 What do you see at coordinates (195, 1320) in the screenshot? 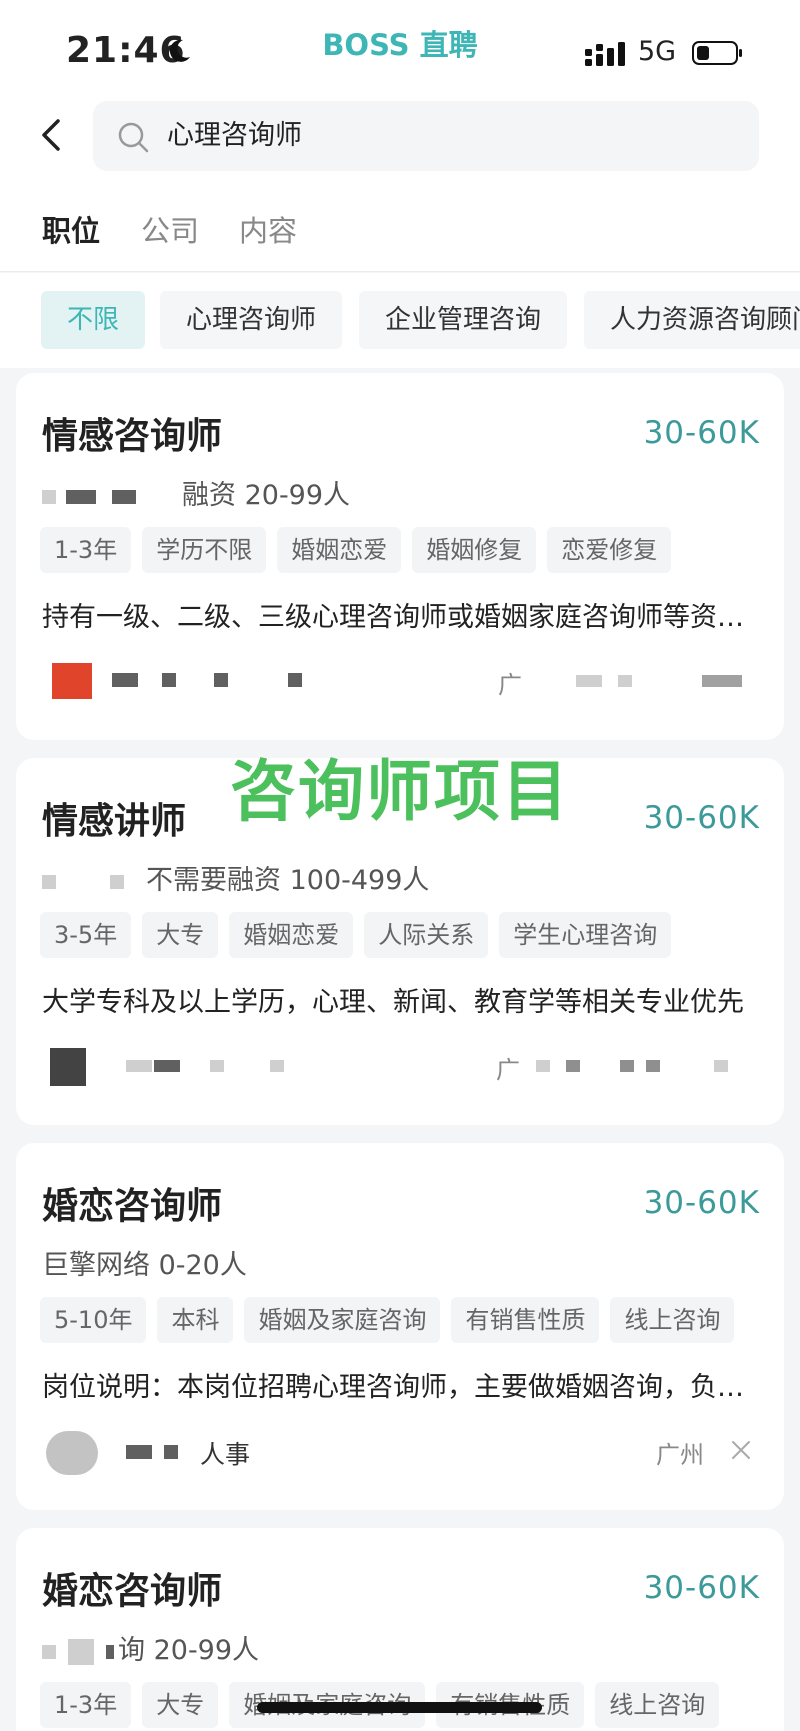
I see `job-tag: 本科` at bounding box center [195, 1320].